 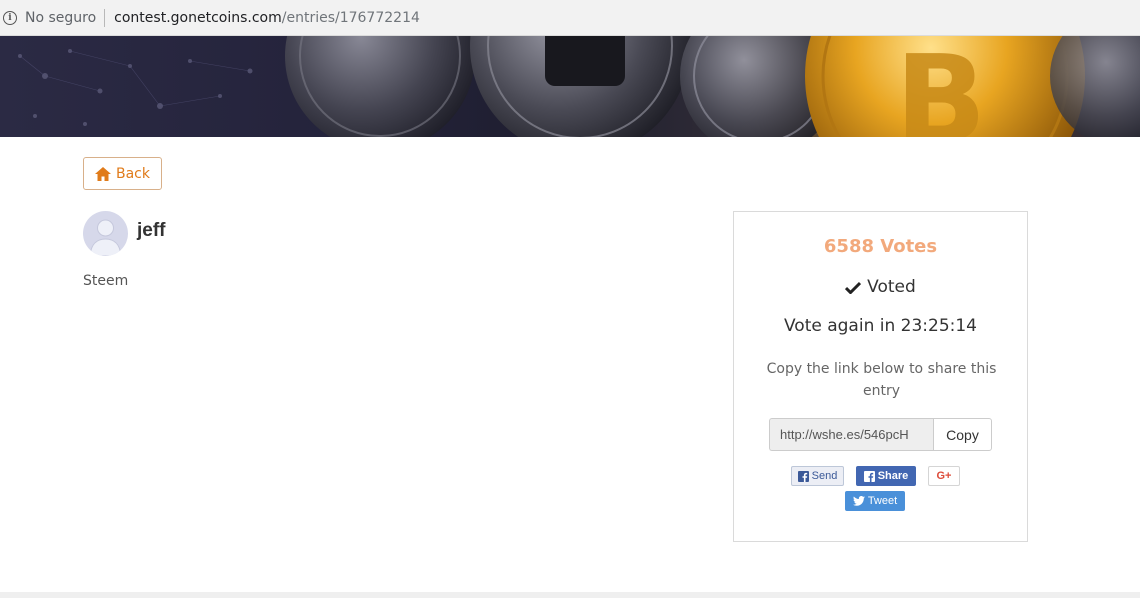 I want to click on user-placeholder-icon, so click(x=105, y=237).